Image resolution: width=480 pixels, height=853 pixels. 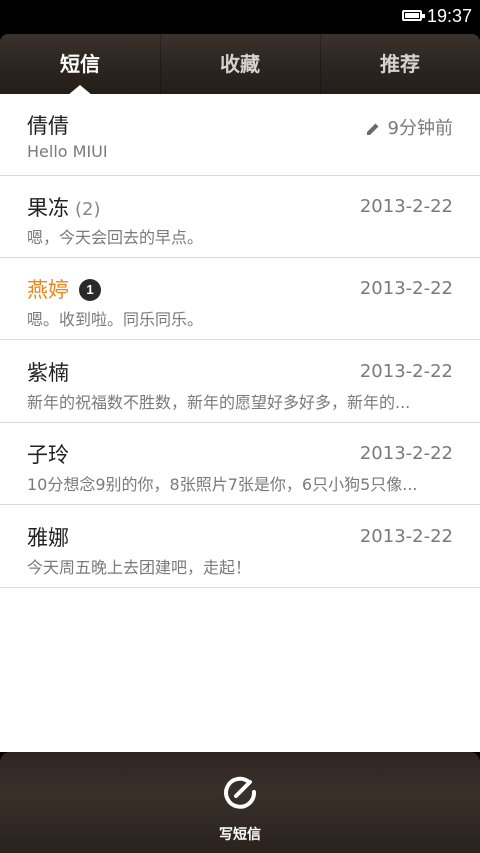 I want to click on tab-recommended: 推荐, so click(x=400, y=64).